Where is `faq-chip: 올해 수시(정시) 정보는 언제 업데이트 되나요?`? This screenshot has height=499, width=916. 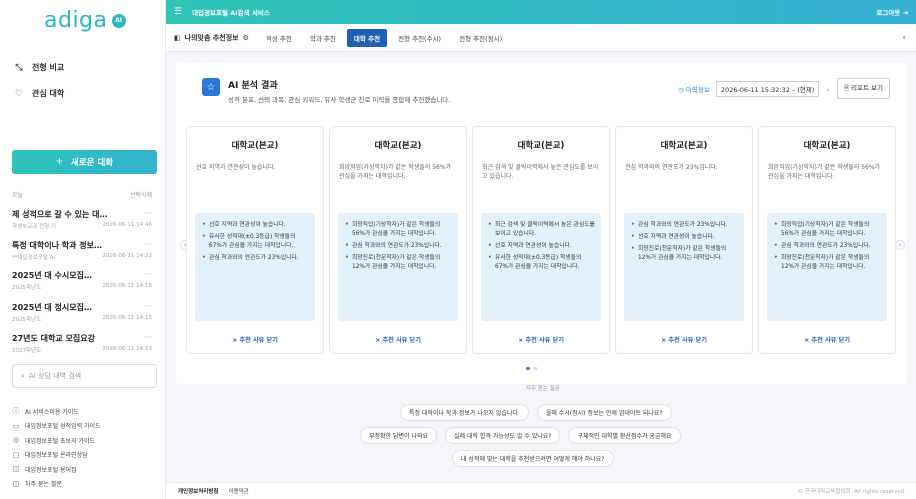
faq-chip: 올해 수시(정시) 정보는 언제 업데이트 되나요? is located at coordinates (604, 412).